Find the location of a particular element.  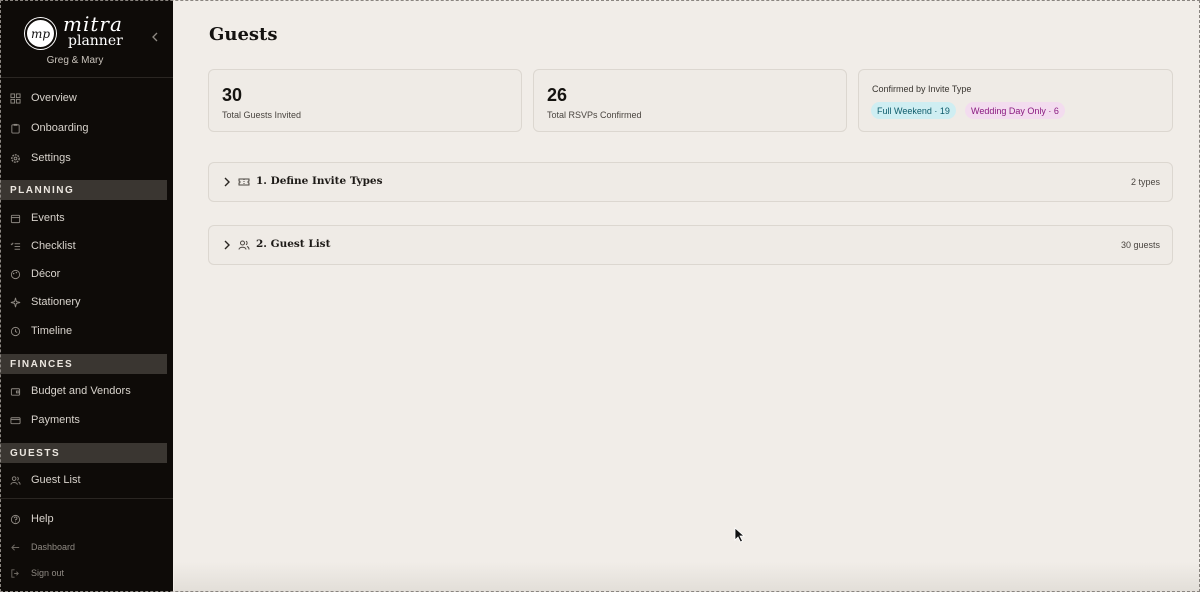

sidebar-item-decor: Décor is located at coordinates (86, 274).